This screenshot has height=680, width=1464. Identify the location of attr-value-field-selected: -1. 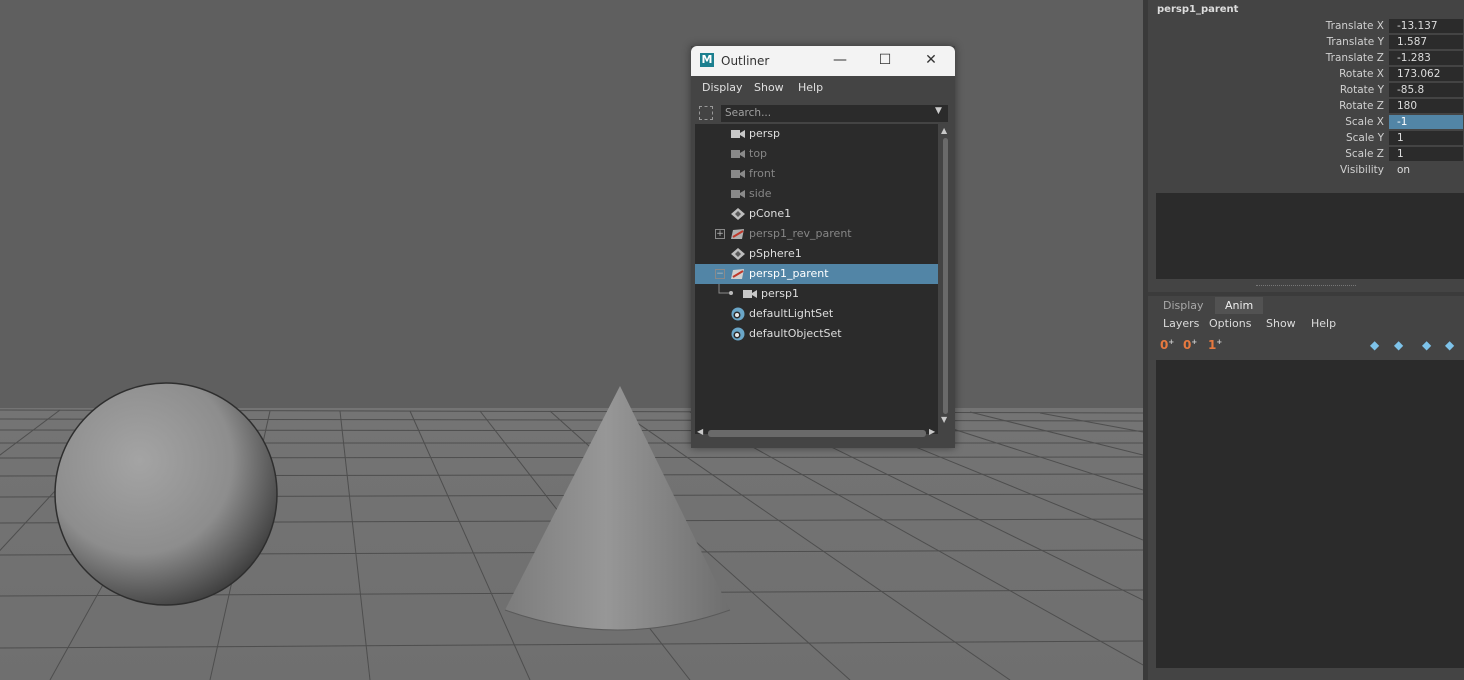
(1426, 122).